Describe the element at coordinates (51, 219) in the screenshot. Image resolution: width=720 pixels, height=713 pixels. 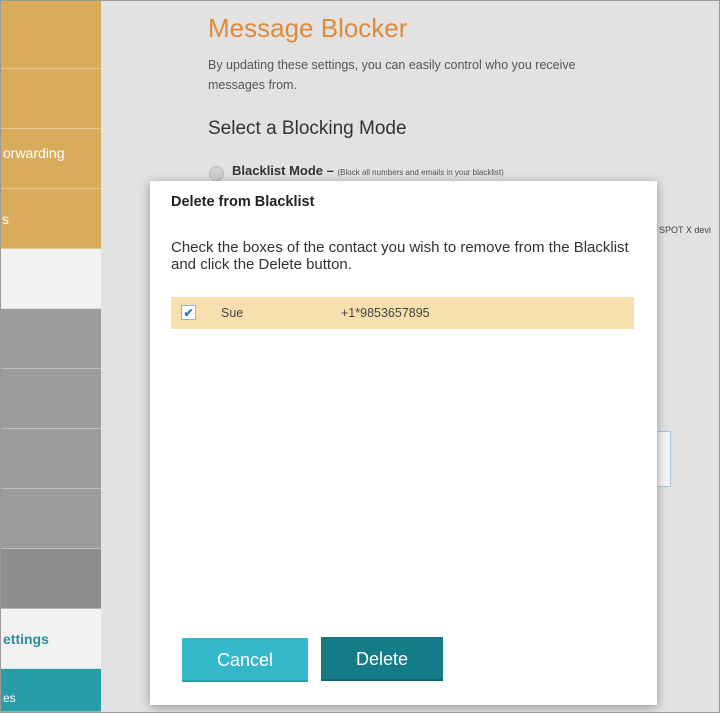
I see `sidebar-item-4: s` at that location.